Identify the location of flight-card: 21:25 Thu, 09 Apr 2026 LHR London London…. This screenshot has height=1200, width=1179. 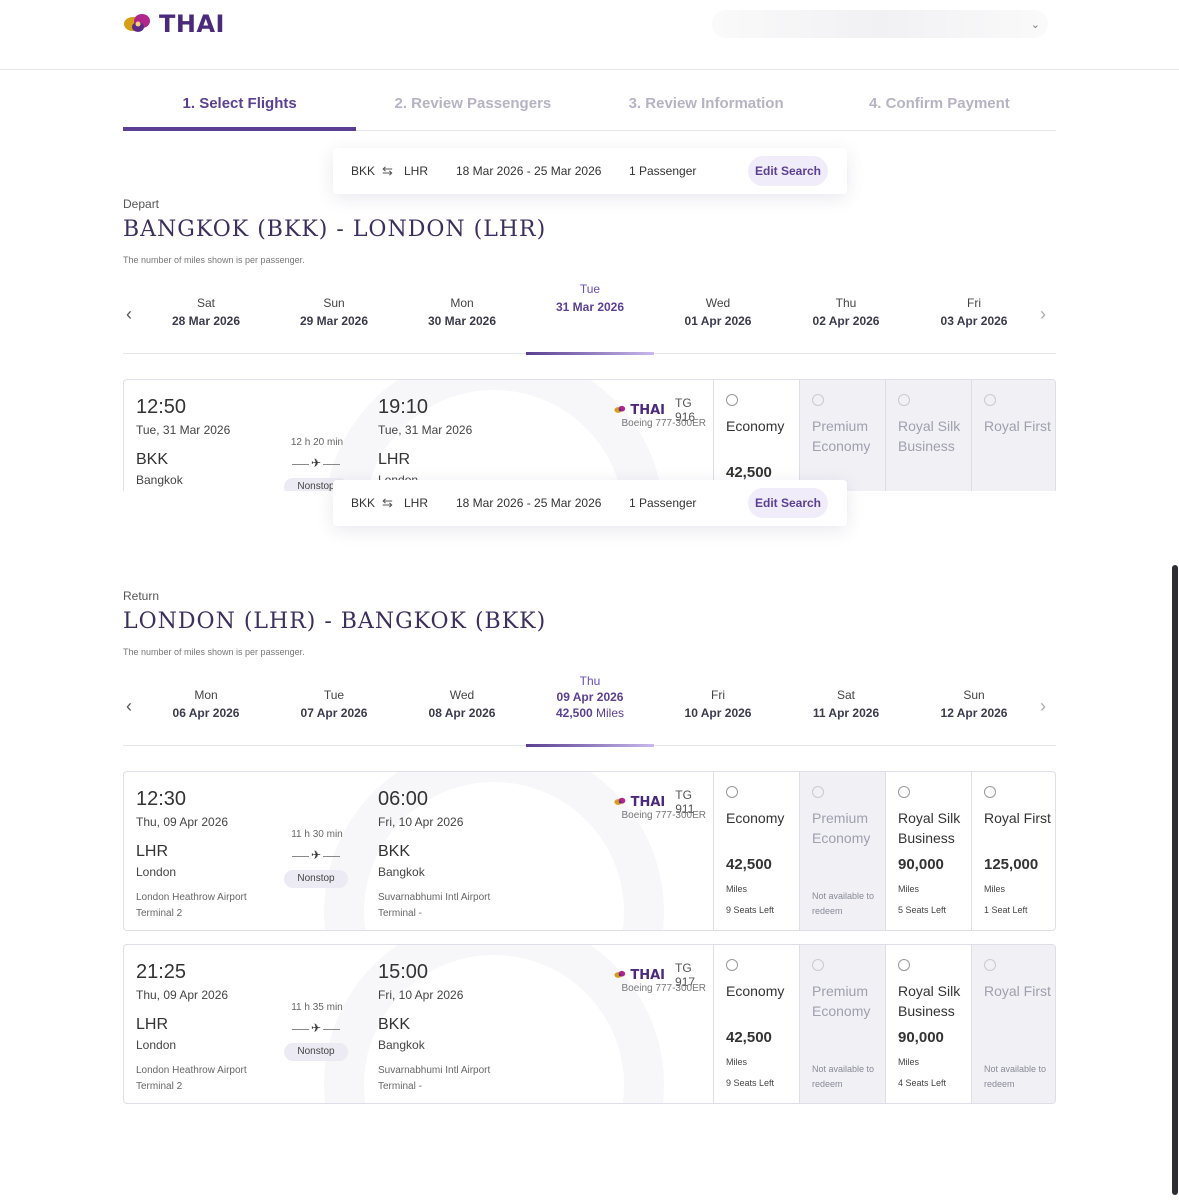
(589, 1024).